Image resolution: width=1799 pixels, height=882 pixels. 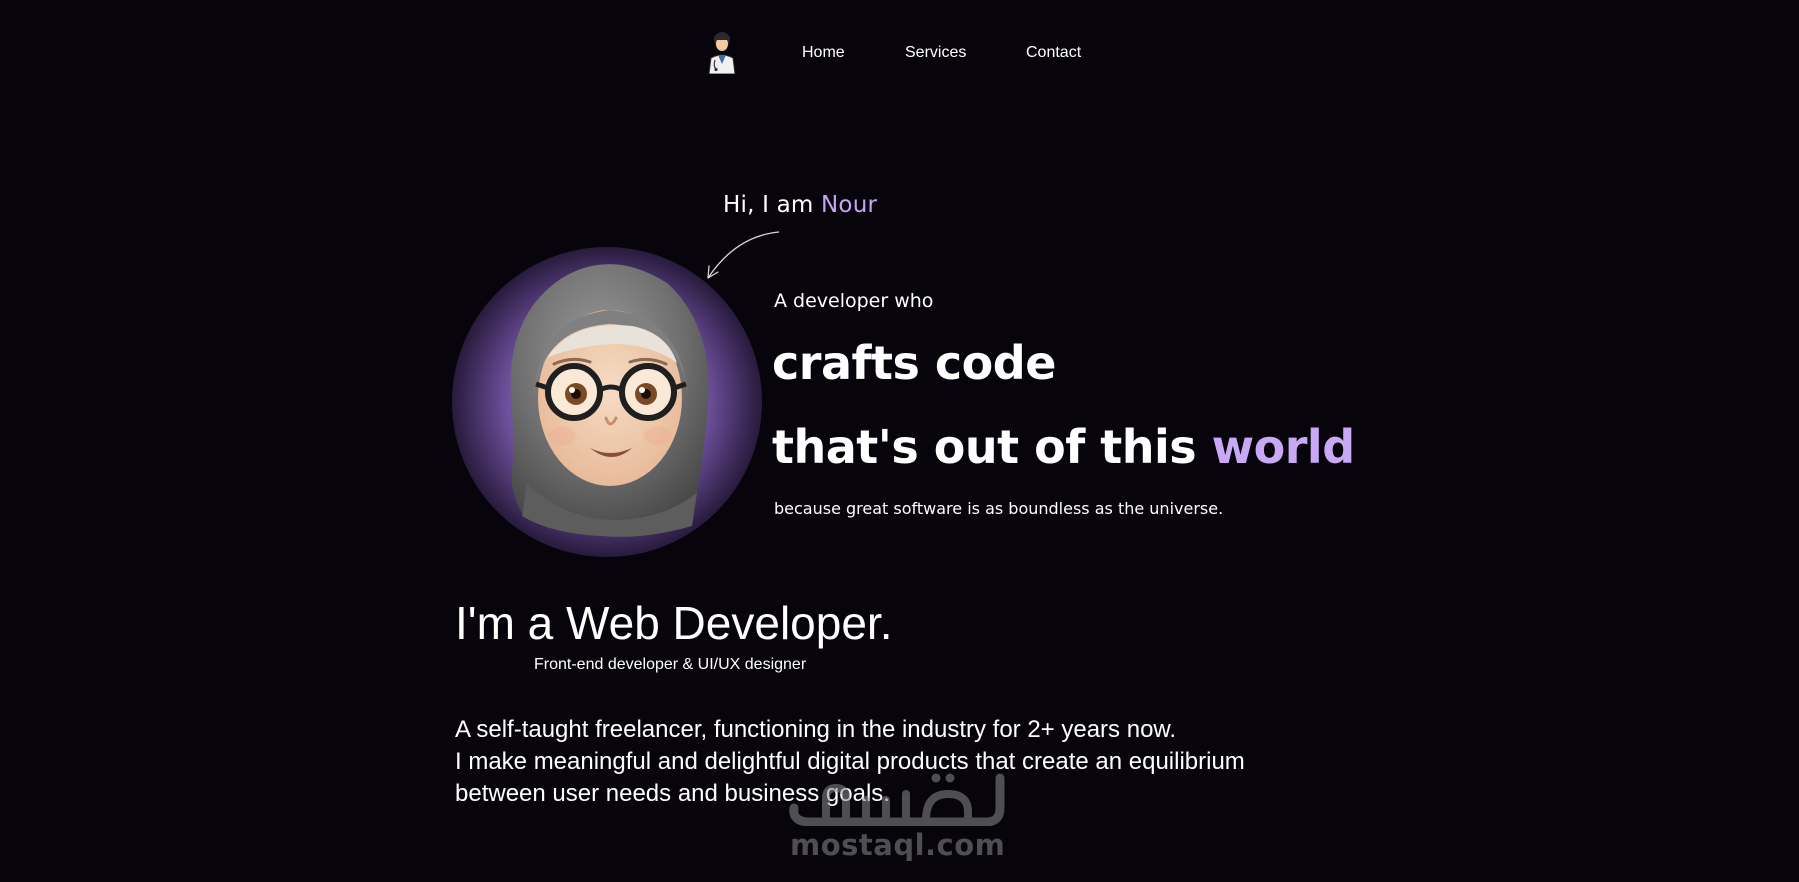 I want to click on mostaql-watermark: mostaql.com, so click(x=901, y=818).